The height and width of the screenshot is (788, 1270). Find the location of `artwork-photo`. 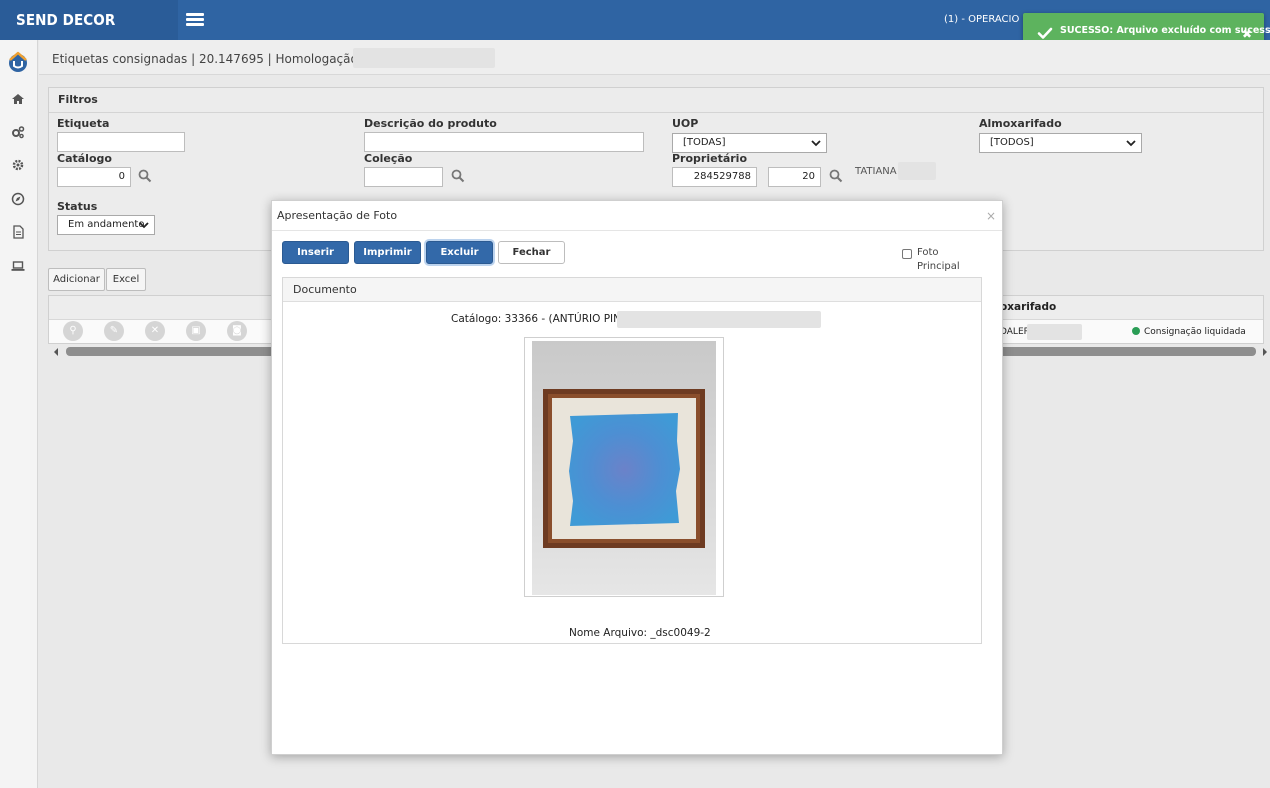

artwork-photo is located at coordinates (624, 468).